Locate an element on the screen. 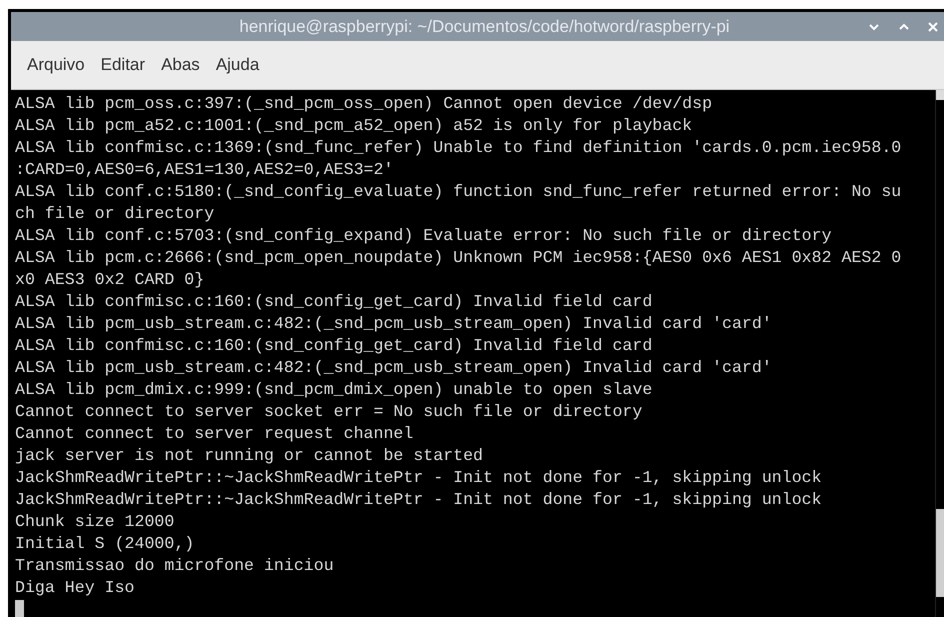 The width and height of the screenshot is (944, 617). menu-item: Ajuda is located at coordinates (238, 65).